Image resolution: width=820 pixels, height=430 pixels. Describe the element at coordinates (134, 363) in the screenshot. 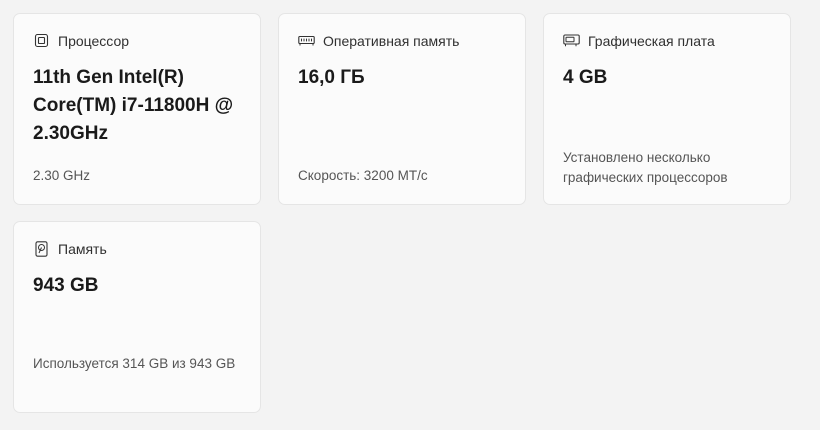

I see `storage-card-detail: Используется 314 GB из 943 GB` at that location.